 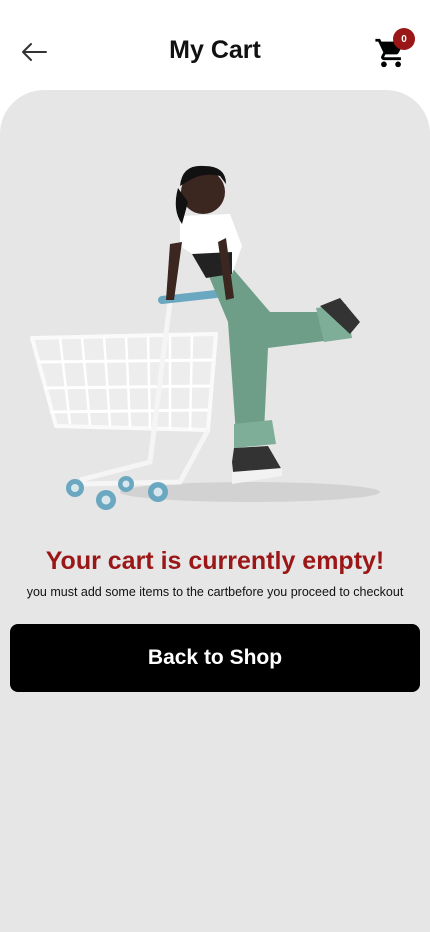 I want to click on cart-button: 0, so click(x=394, y=49).